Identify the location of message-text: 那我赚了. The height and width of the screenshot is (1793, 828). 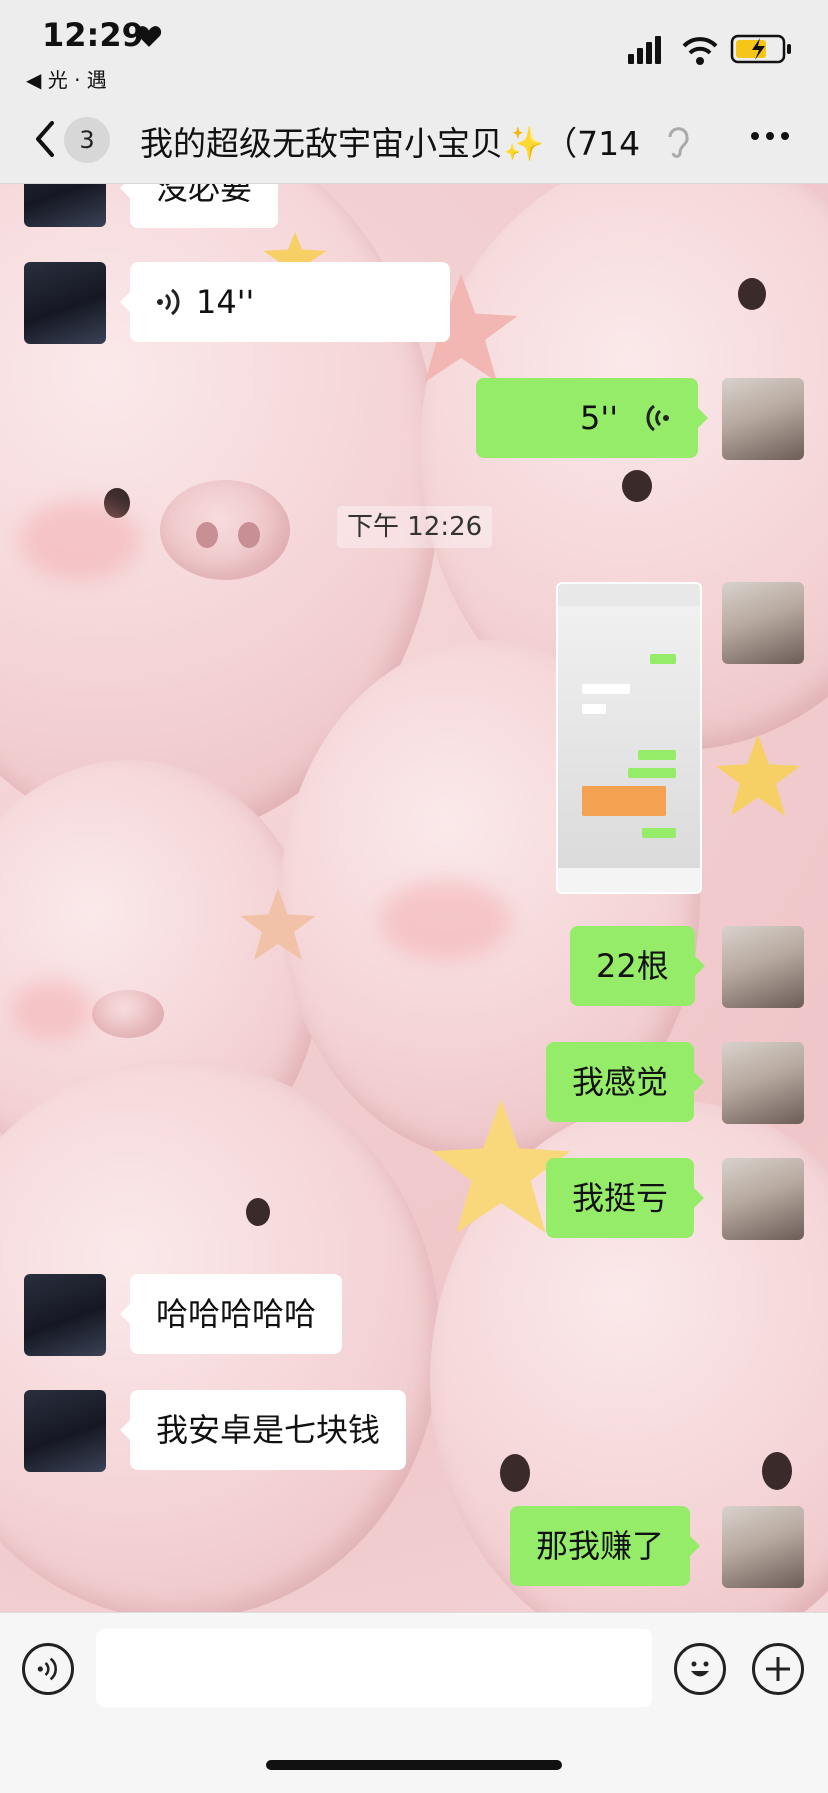
(600, 1546).